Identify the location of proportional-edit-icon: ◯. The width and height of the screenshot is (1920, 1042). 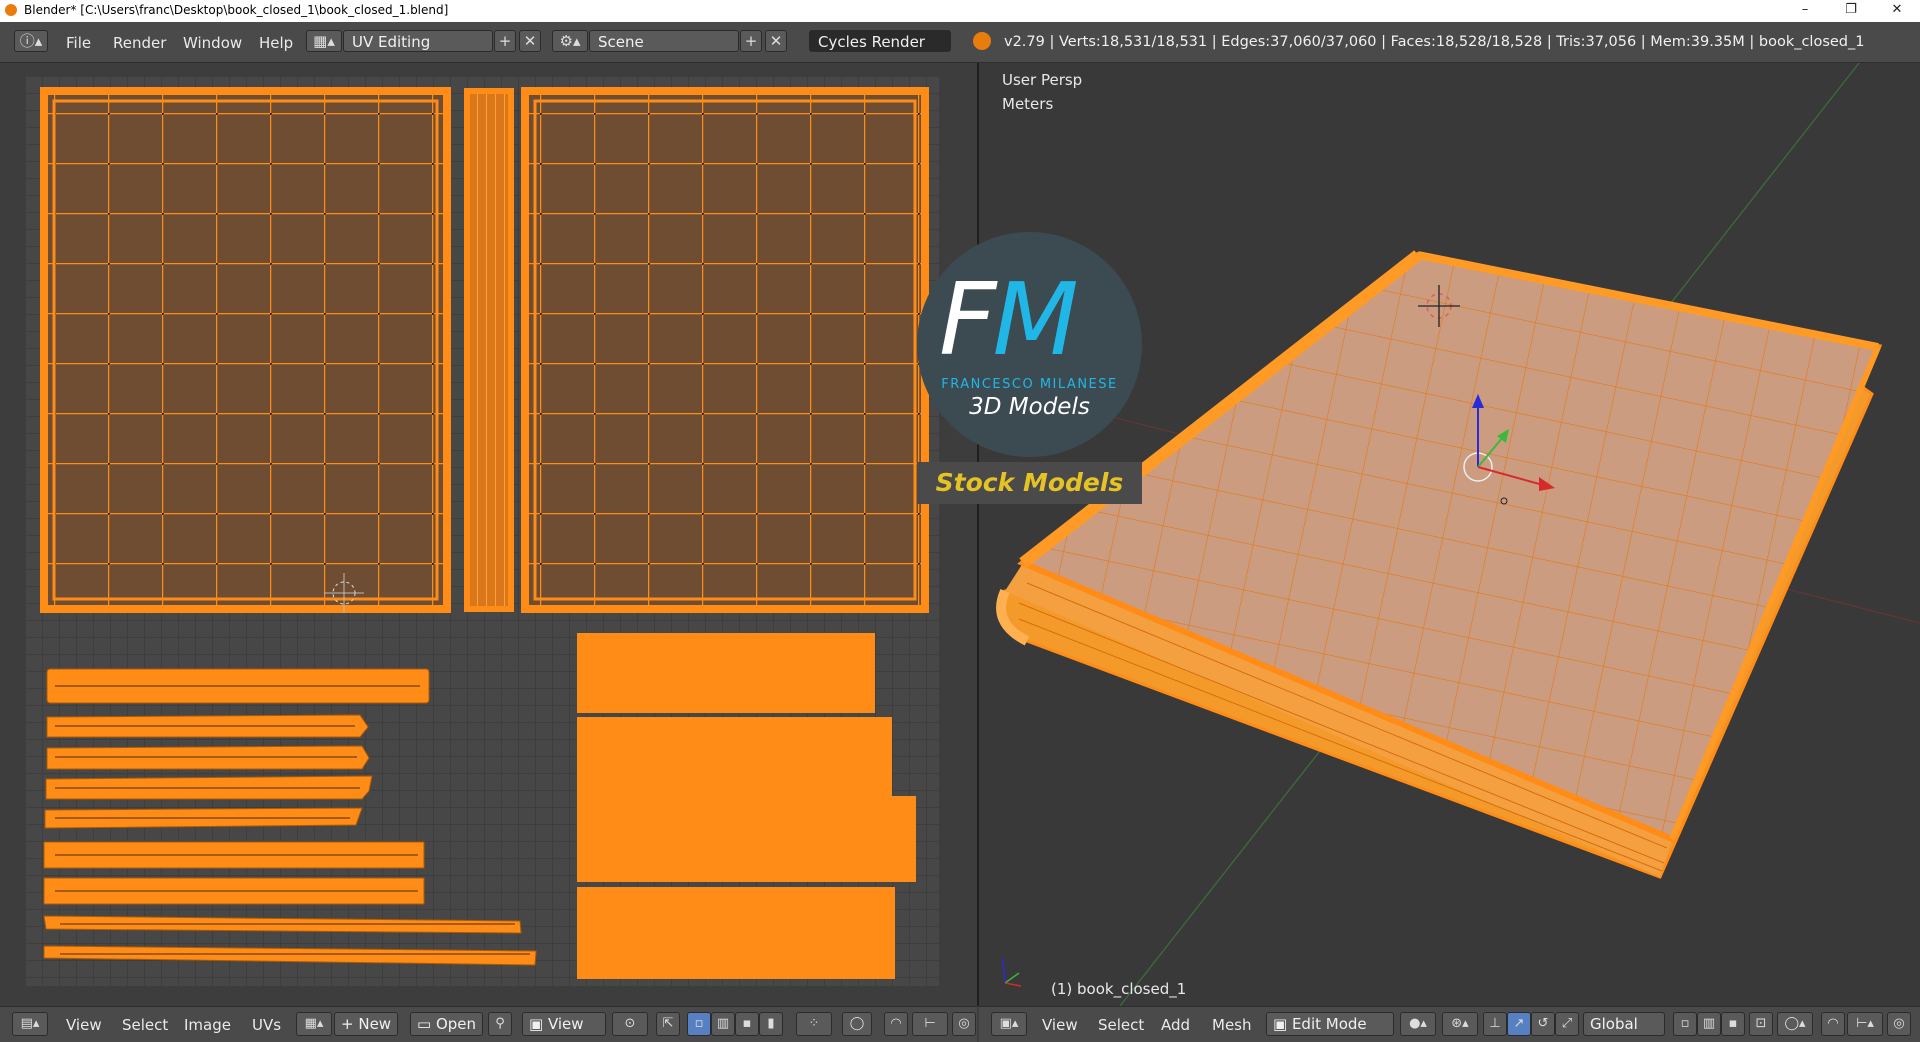
(857, 1024).